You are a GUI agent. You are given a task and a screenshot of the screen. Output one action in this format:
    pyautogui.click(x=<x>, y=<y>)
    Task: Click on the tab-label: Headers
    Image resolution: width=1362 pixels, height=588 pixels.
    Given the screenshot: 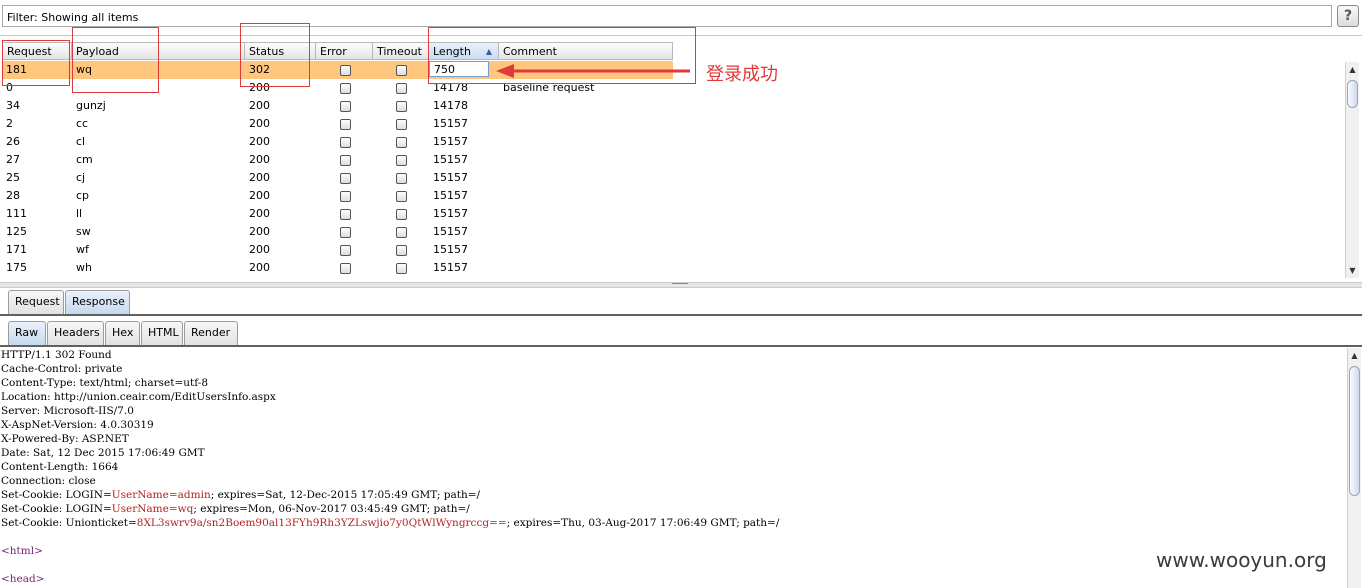 What is the action you would take?
    pyautogui.click(x=77, y=332)
    